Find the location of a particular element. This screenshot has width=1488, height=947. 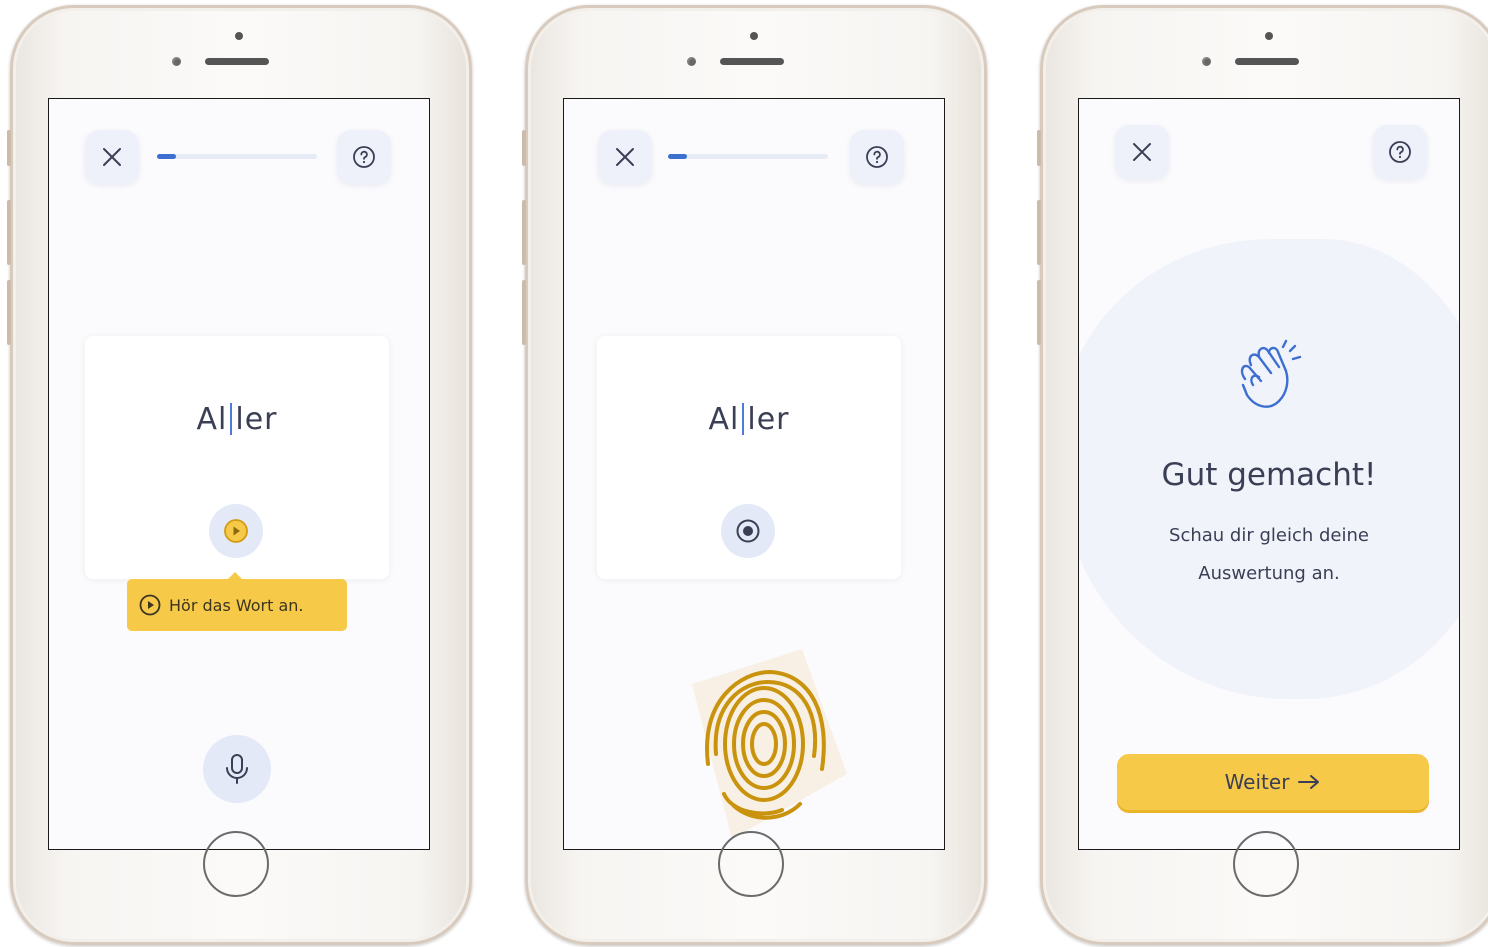

continue-button-label: Weiter is located at coordinates (1257, 782).